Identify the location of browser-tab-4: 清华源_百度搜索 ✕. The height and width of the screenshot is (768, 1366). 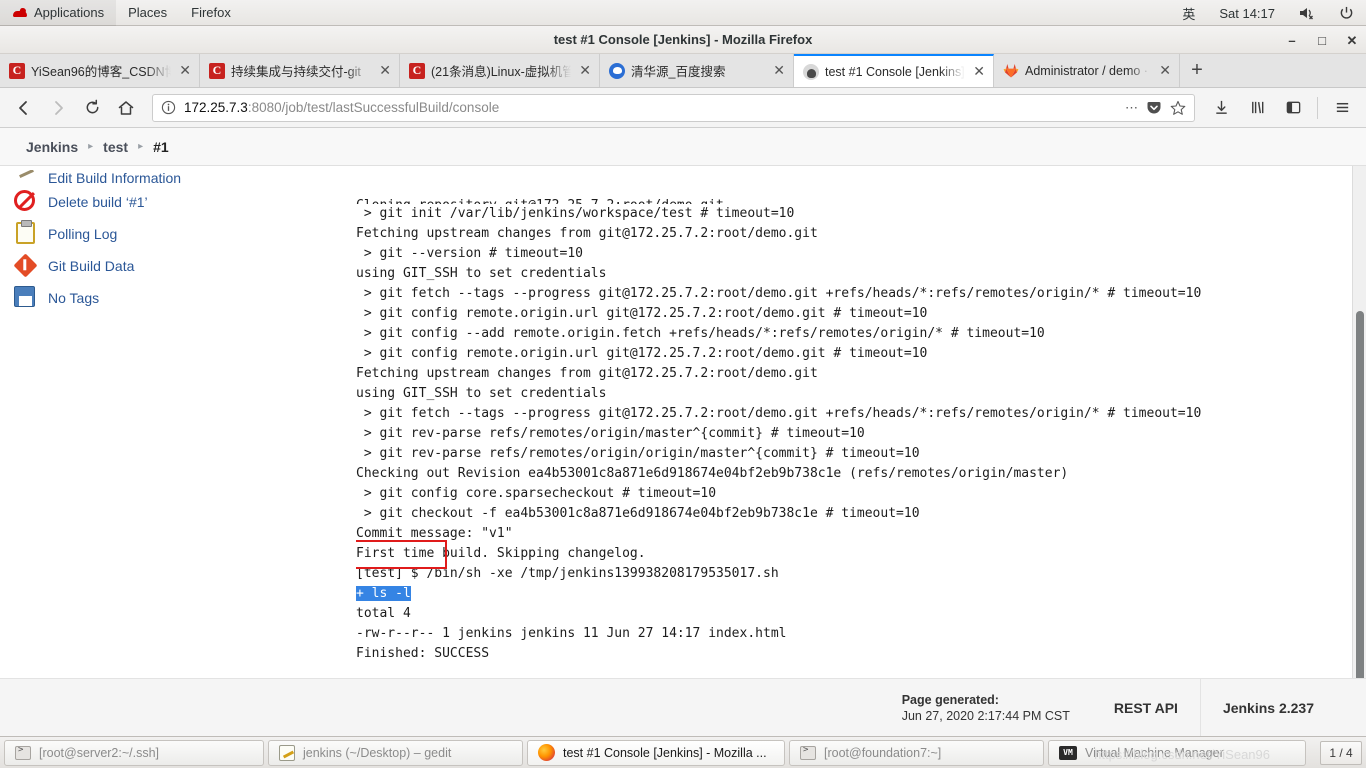
(697, 70).